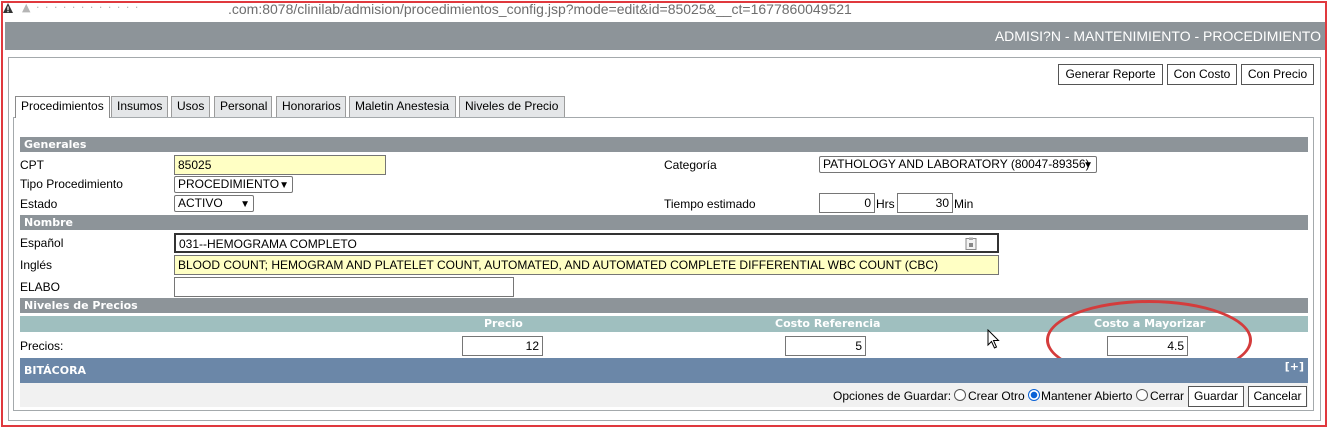 Image resolution: width=1329 pixels, height=429 pixels. I want to click on col-precio: Precio, so click(503, 323).